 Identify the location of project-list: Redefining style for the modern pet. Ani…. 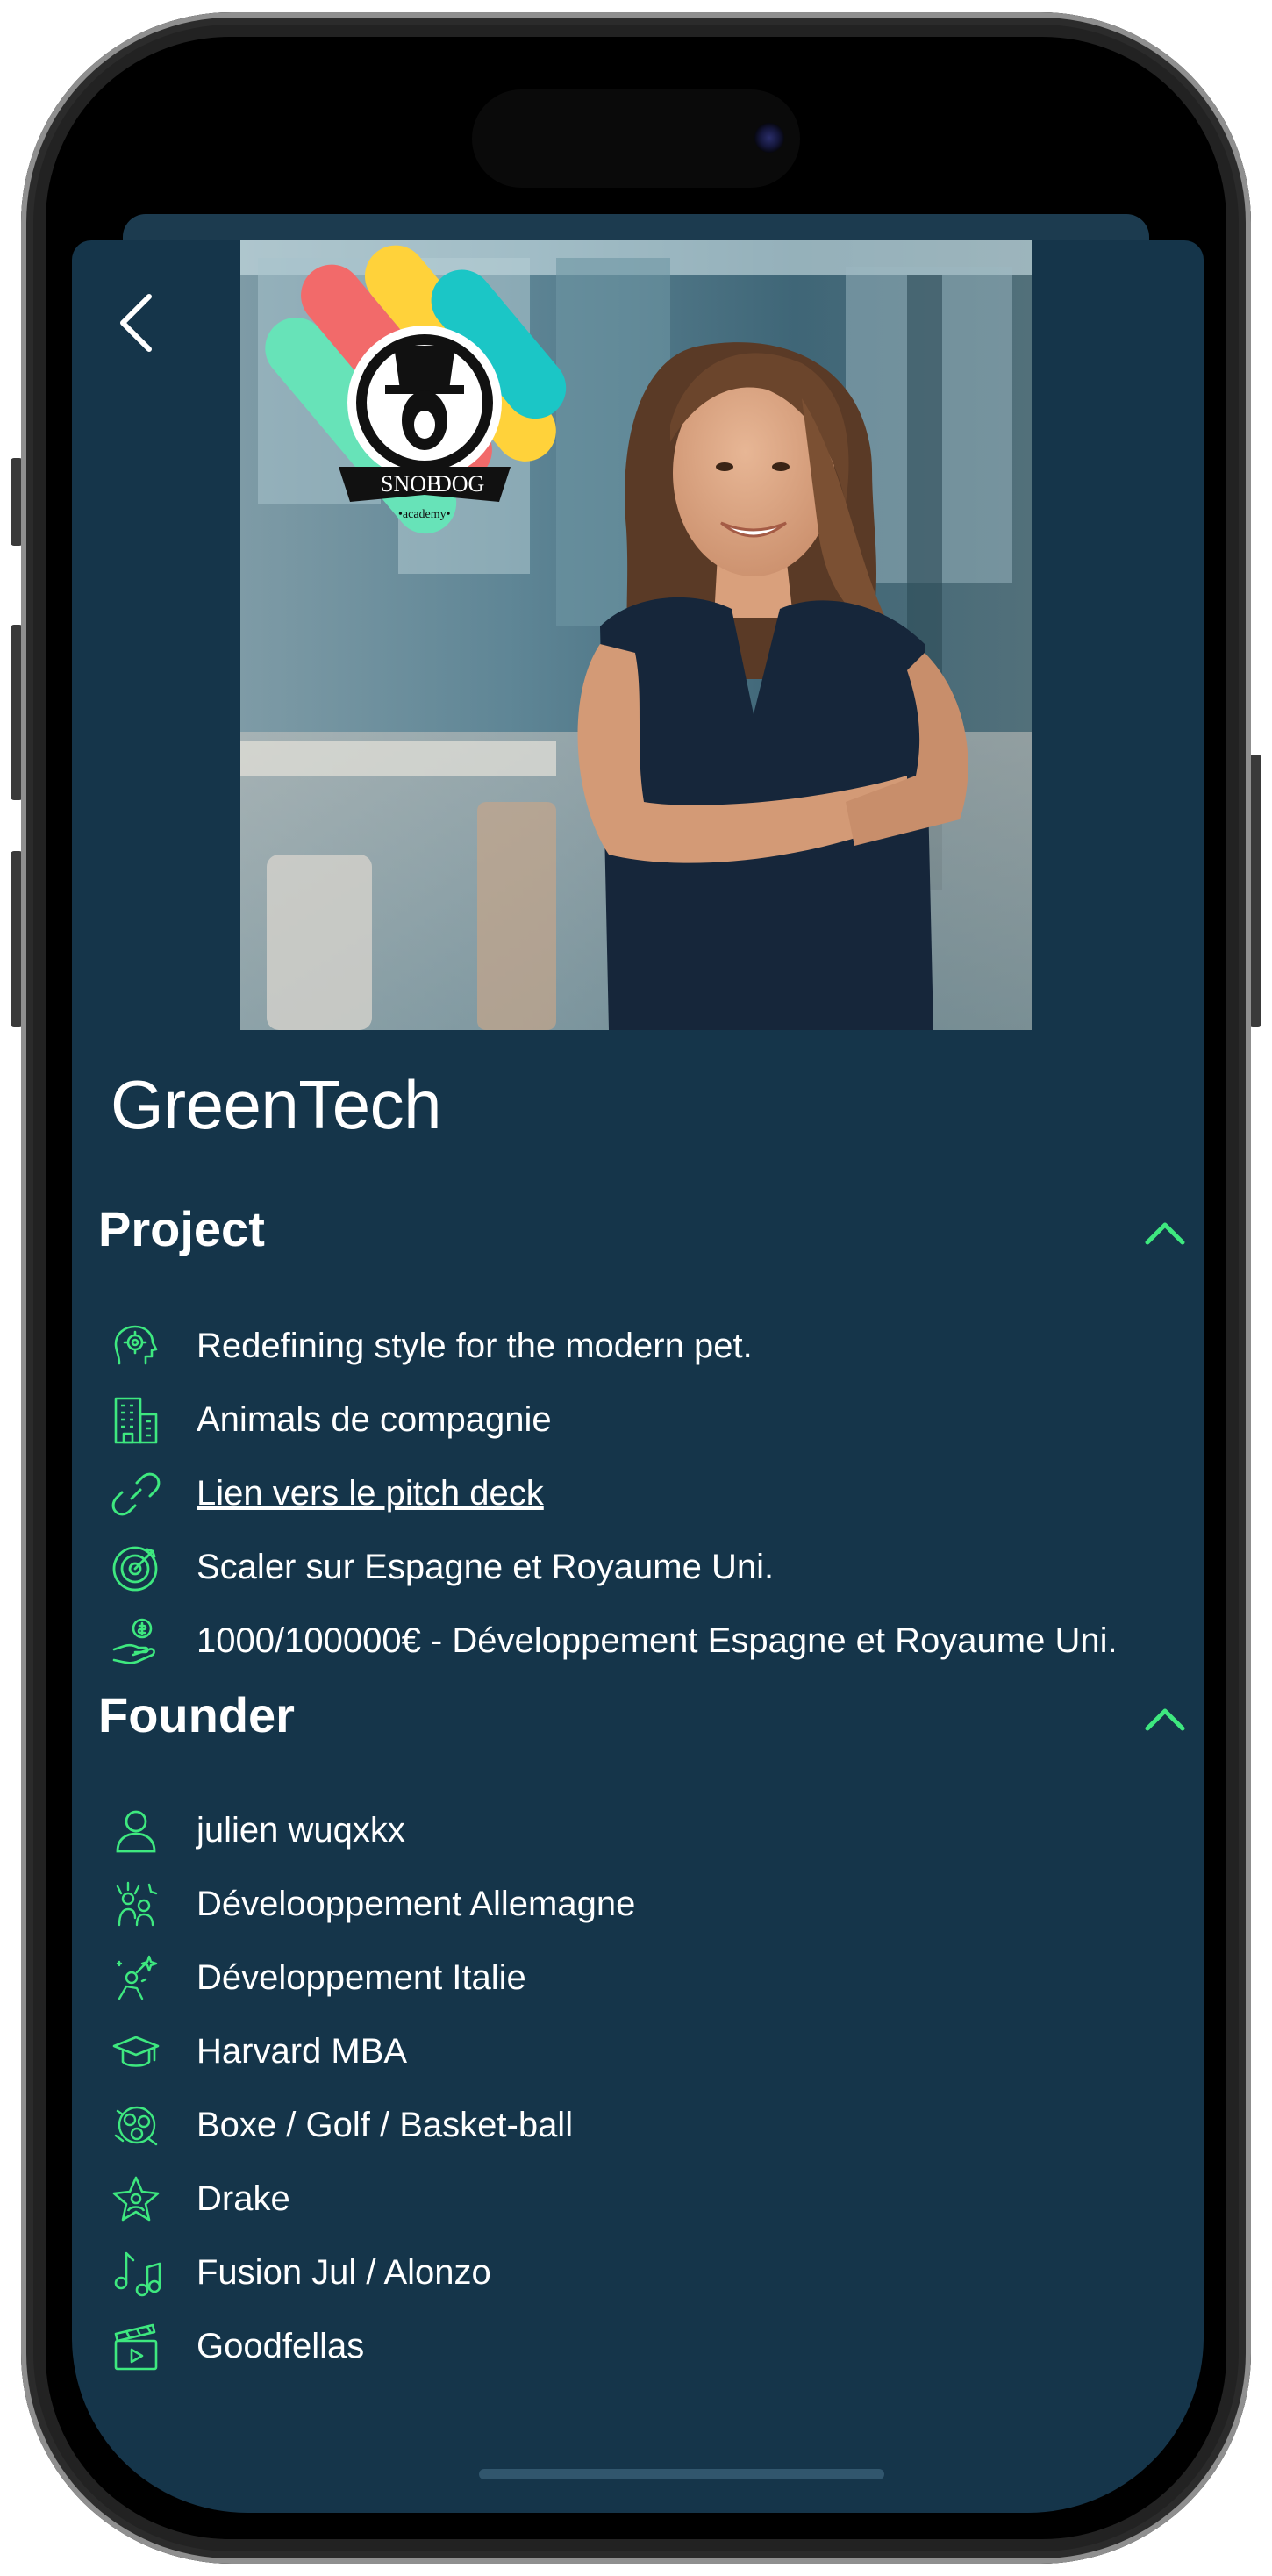
(654, 1490).